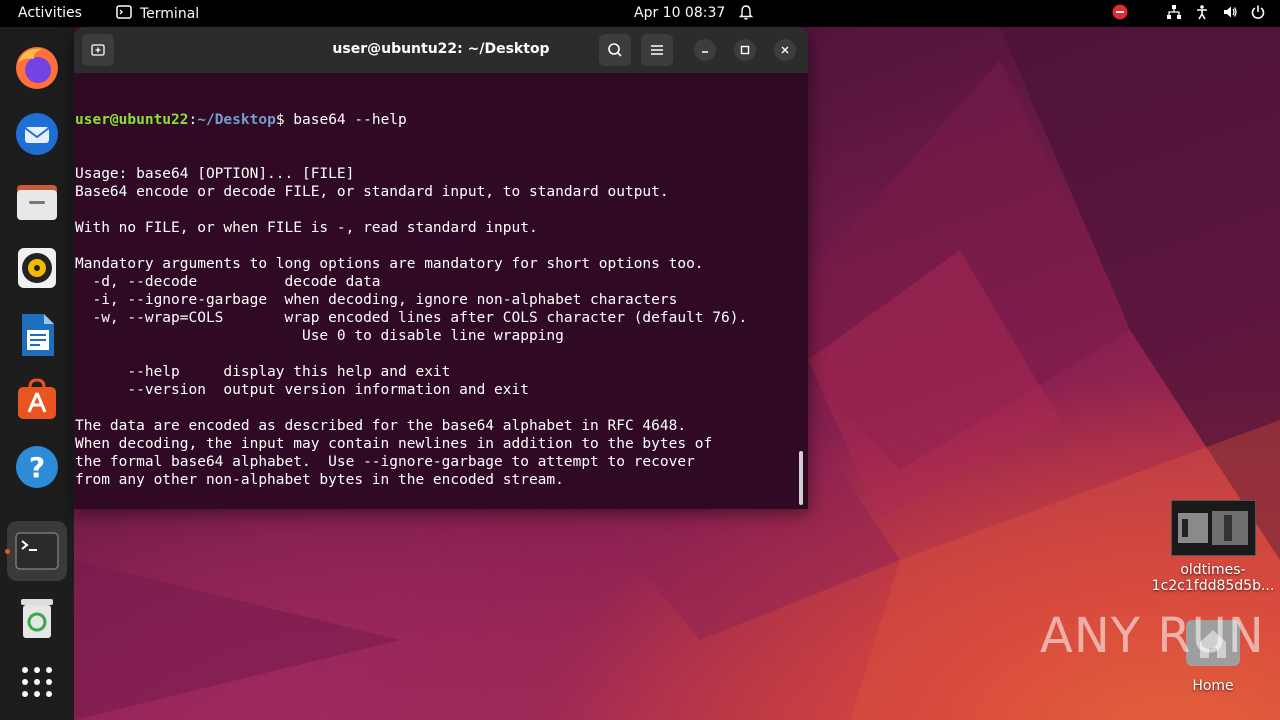  What do you see at coordinates (1189, 14) in the screenshot?
I see `system-tray` at bounding box center [1189, 14].